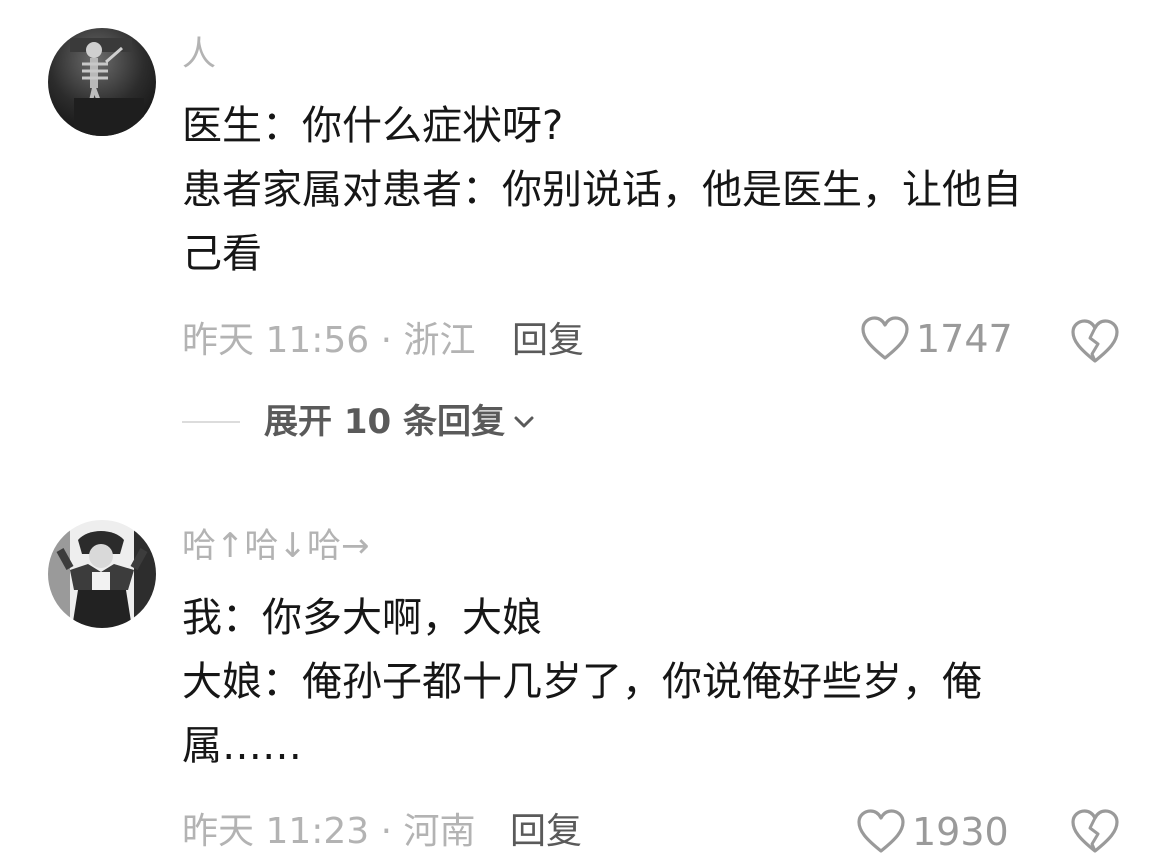 This screenshot has height=868, width=1170. Describe the element at coordinates (222, 254) in the screenshot. I see `comment-text-line: 己看` at that location.